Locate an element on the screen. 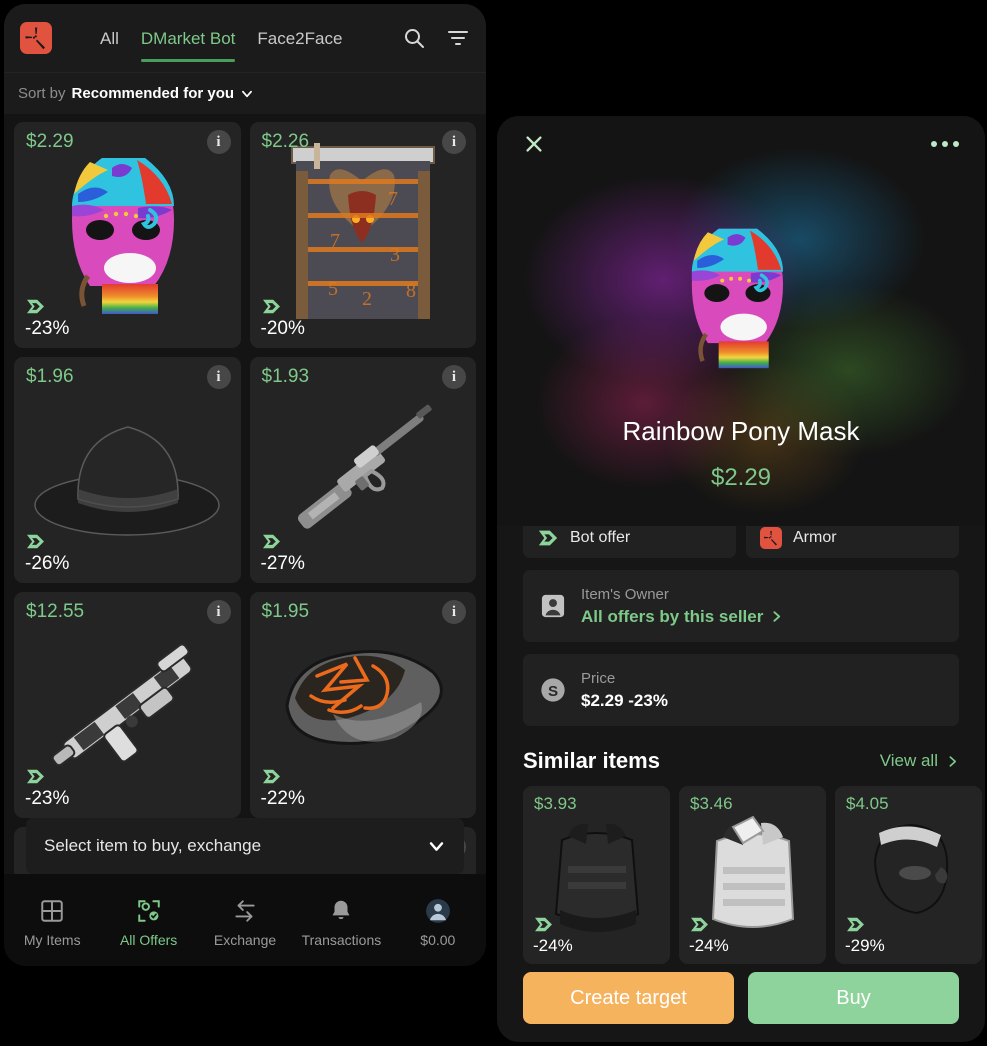 The height and width of the screenshot is (1046, 987). detail-top-bar is located at coordinates (741, 144).